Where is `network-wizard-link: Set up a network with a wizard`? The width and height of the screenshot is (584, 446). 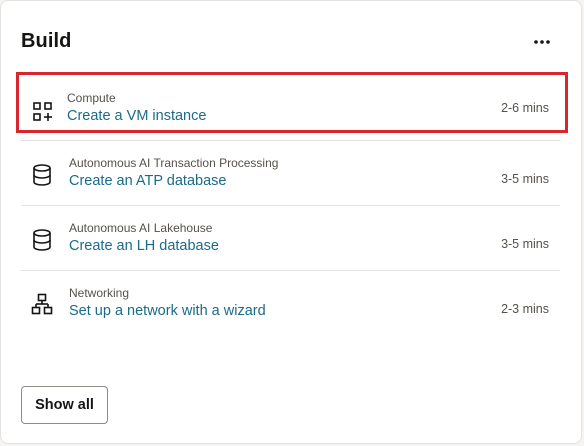 network-wizard-link: Set up a network with a wizard is located at coordinates (167, 311).